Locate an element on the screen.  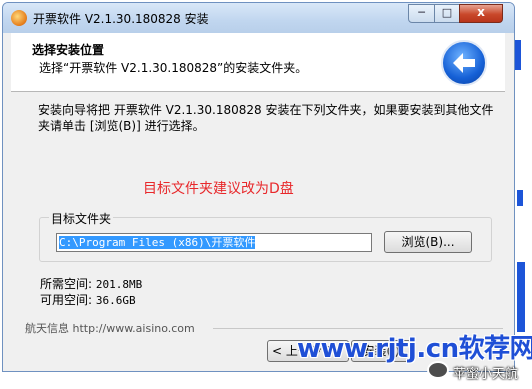
page-title: 选择安装位置 is located at coordinates (68, 50).